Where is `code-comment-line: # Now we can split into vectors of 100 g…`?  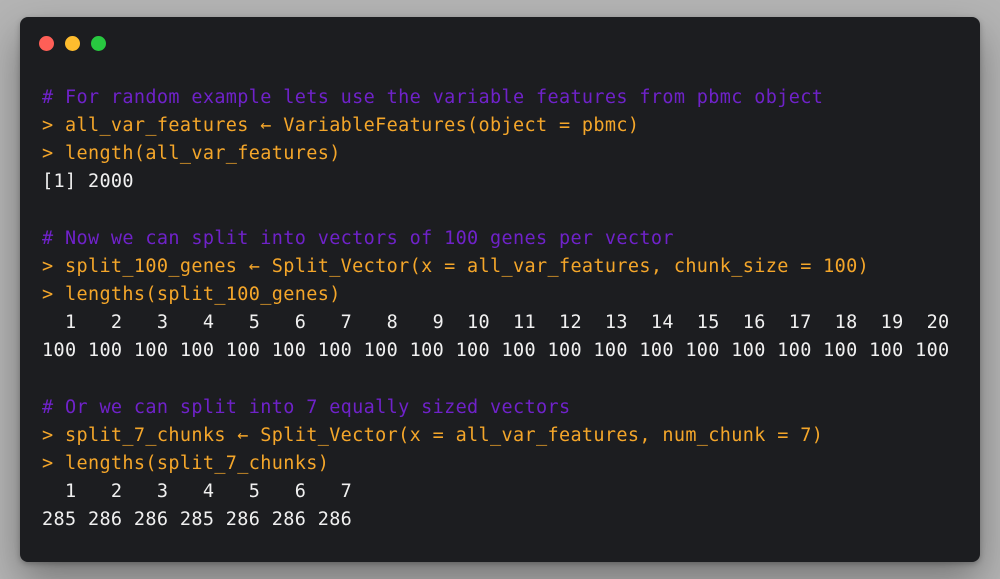
code-comment-line: # Now we can split into vectors of 100 g… is located at coordinates (358, 238).